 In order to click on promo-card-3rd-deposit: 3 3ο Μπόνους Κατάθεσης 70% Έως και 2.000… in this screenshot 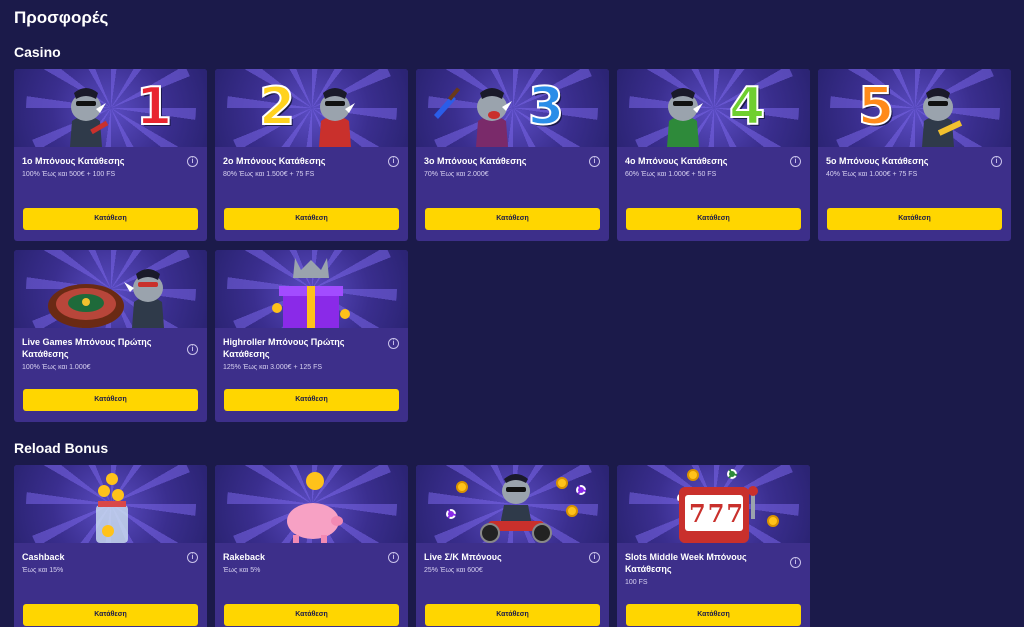, I will do `click(512, 155)`.